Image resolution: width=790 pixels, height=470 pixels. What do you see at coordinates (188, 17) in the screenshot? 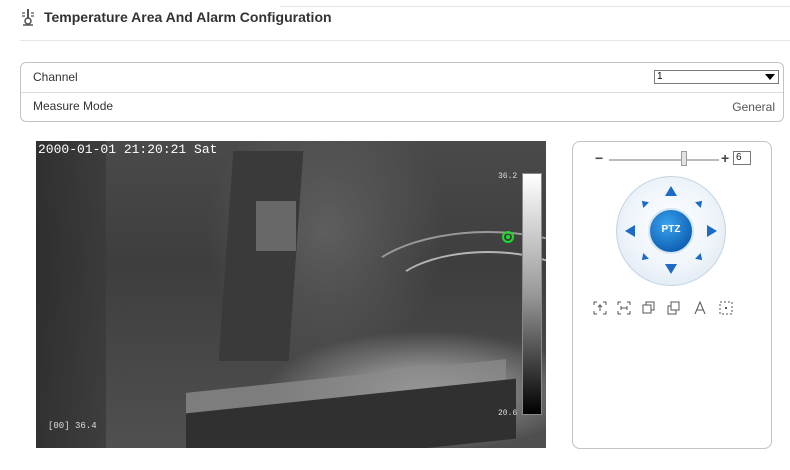
I see `page-title: Temperature Area And Alarm Configuration` at bounding box center [188, 17].